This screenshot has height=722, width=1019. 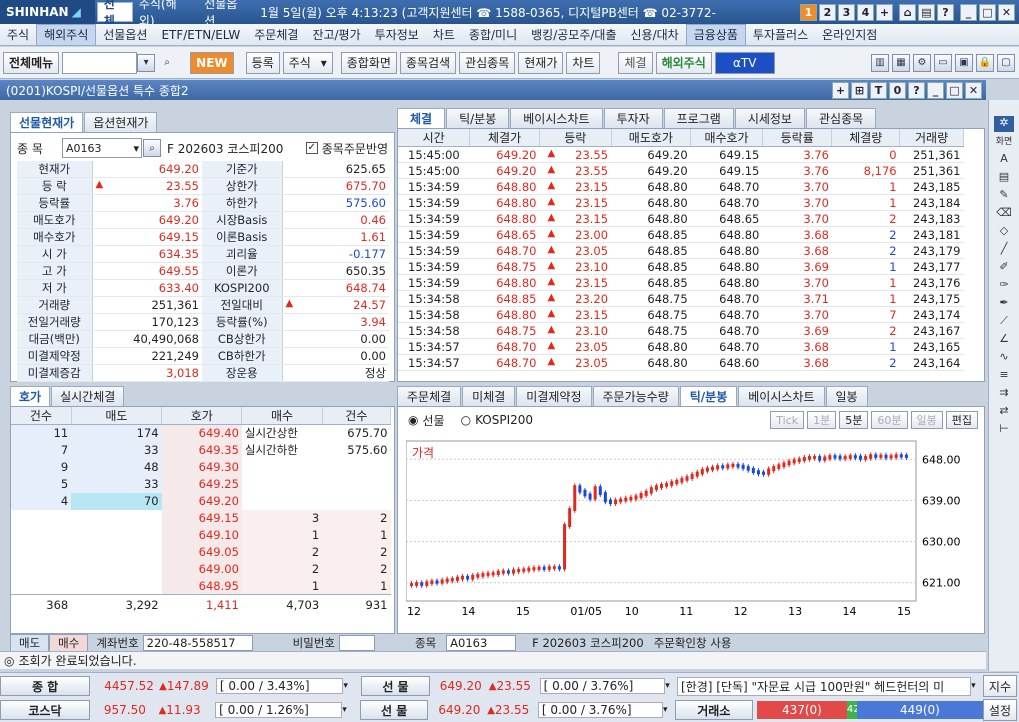 I want to click on wave-icon: ∿, so click(x=1004, y=358).